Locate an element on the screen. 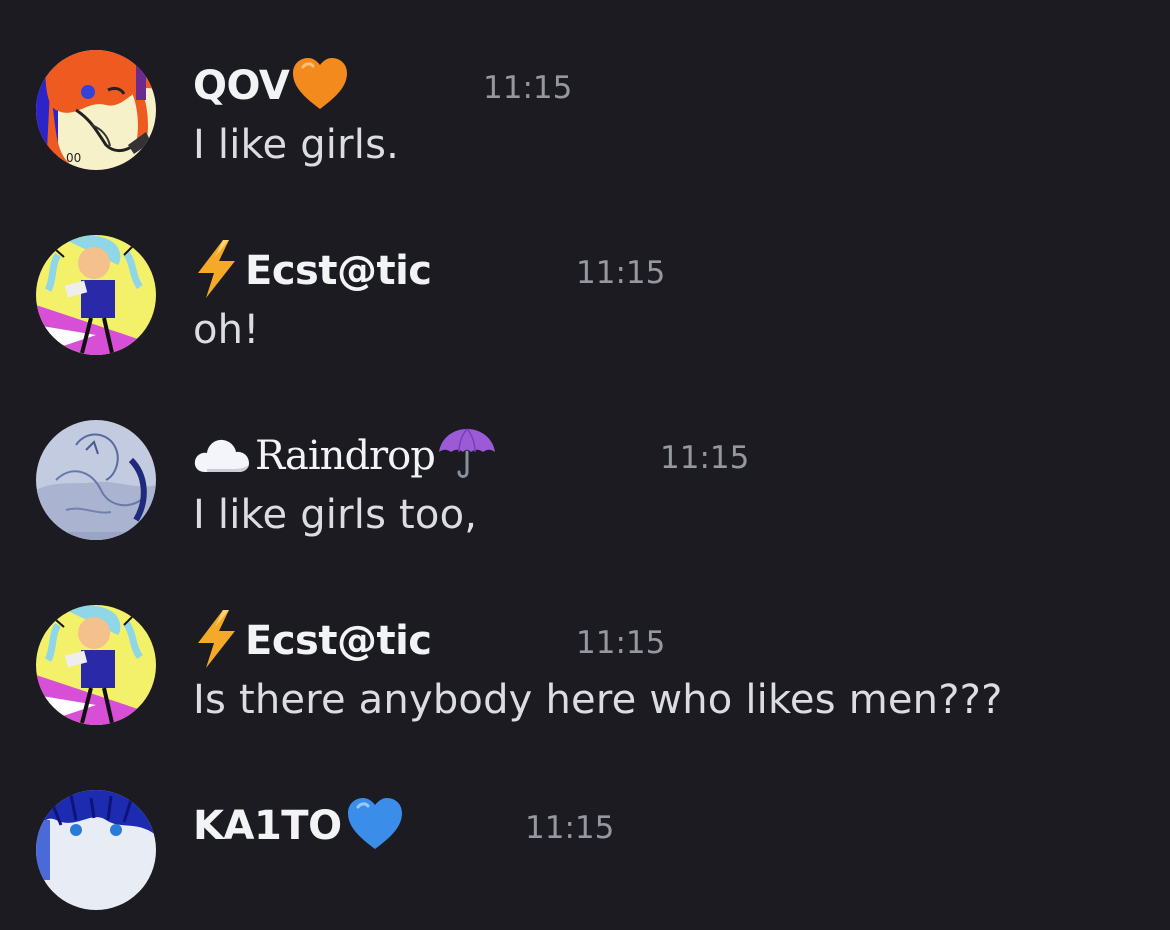 The image size is (1170, 930). cloud-icon is located at coordinates (222, 456).